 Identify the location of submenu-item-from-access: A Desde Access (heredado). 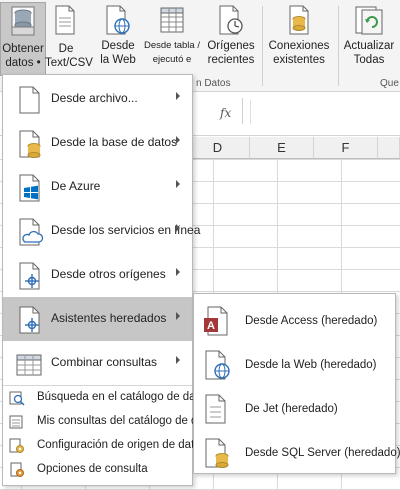
(294, 320).